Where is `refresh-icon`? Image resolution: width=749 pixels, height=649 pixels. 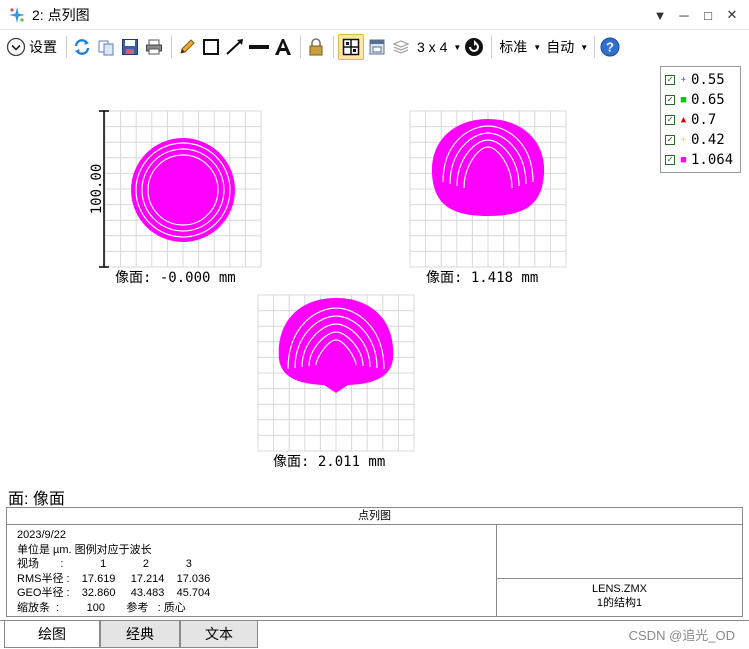
refresh-icon is located at coordinates (82, 47).